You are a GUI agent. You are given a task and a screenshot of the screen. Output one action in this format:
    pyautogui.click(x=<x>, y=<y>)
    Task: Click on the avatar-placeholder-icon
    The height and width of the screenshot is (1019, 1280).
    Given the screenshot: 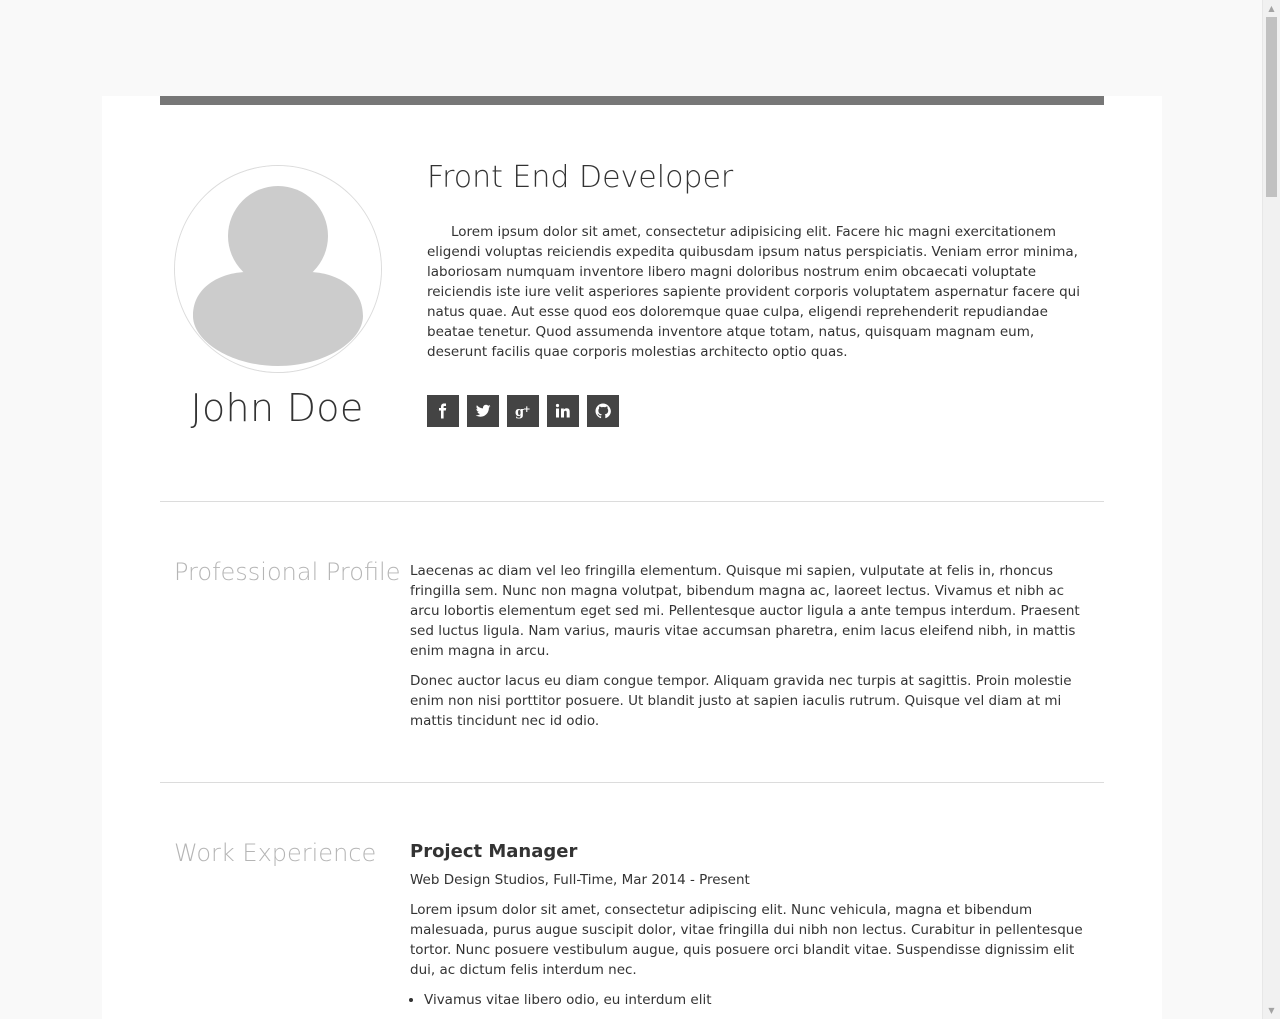 What is the action you would take?
    pyautogui.click(x=278, y=269)
    